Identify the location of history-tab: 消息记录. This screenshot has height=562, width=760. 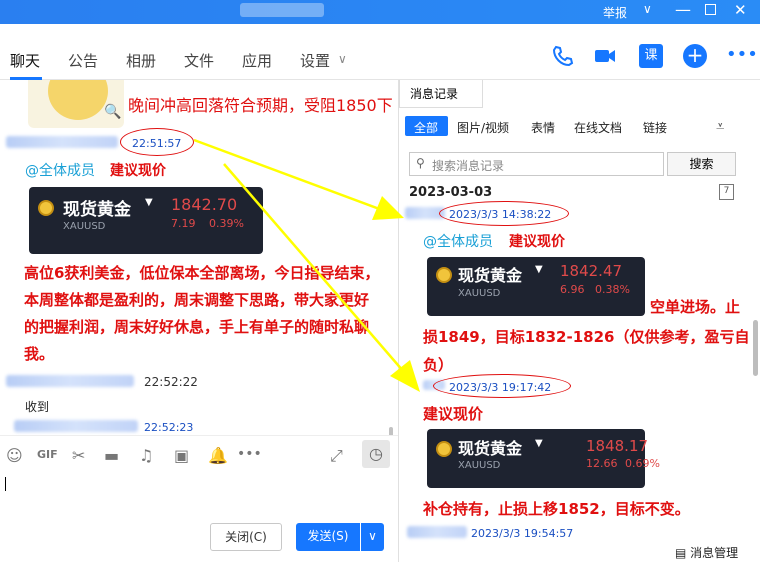
(441, 94).